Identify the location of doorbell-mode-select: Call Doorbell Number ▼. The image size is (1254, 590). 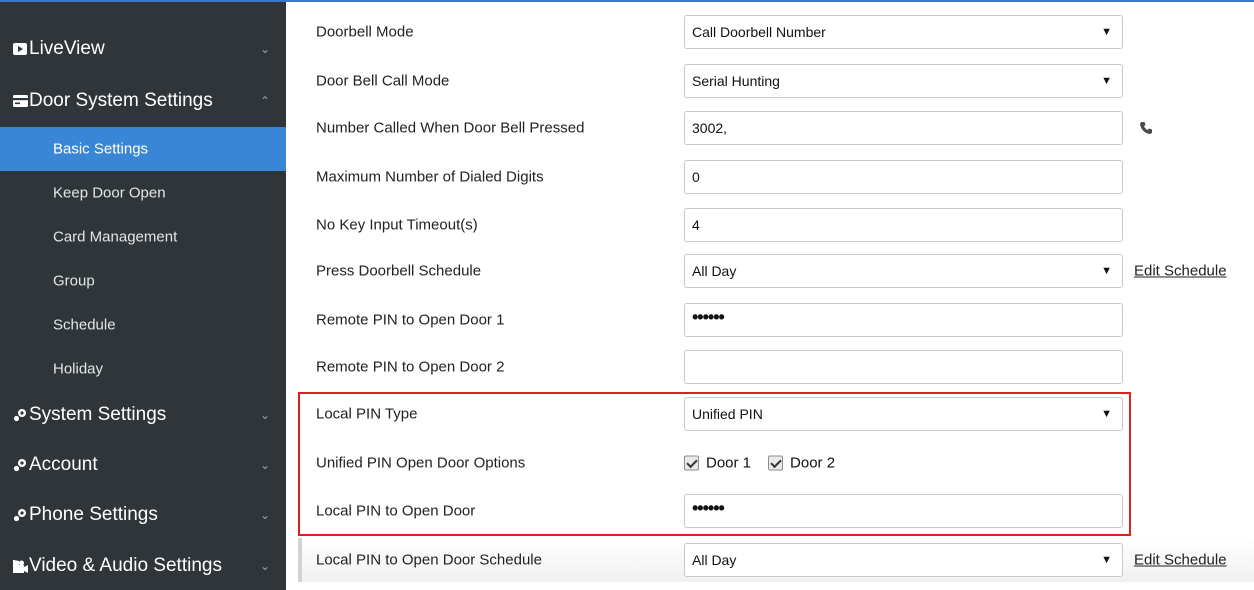
(903, 32).